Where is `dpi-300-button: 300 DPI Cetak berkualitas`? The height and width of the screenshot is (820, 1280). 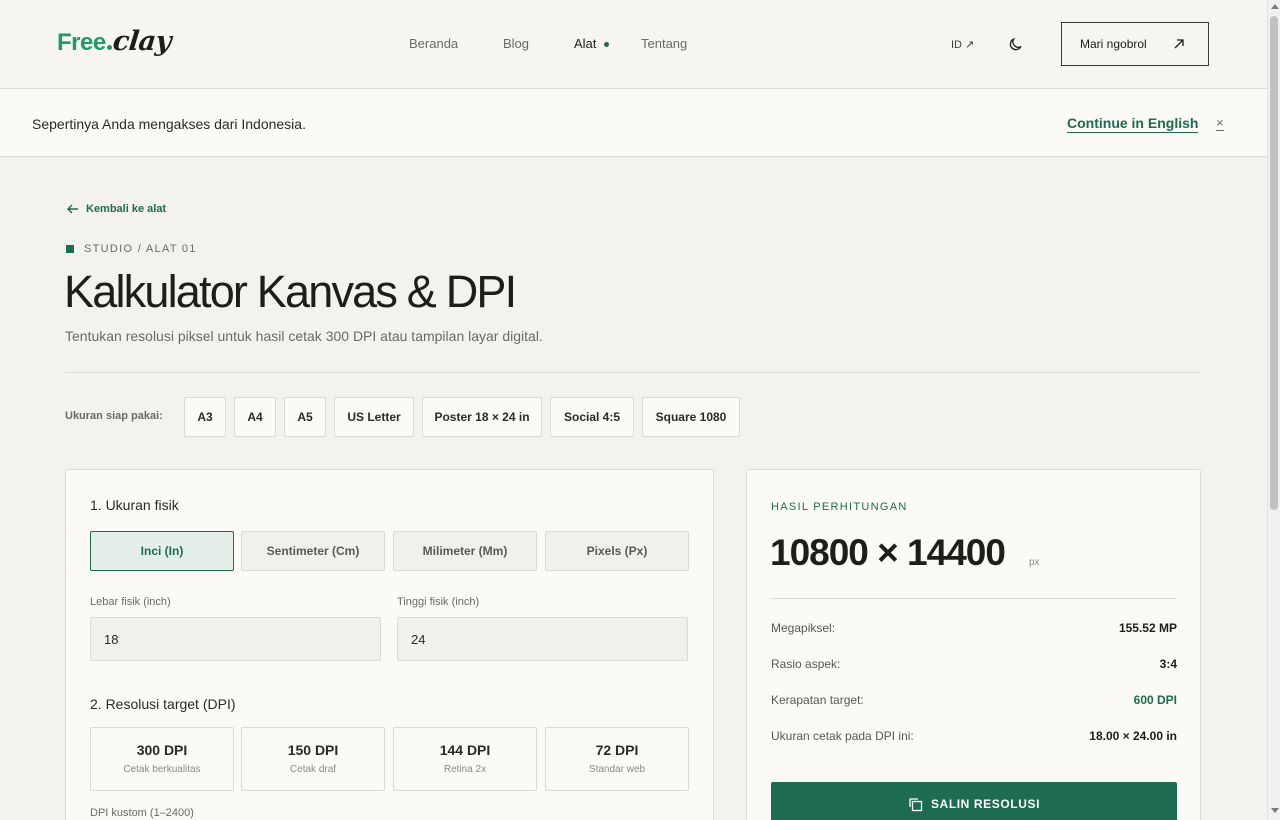
dpi-300-button: 300 DPI Cetak berkualitas is located at coordinates (162, 759).